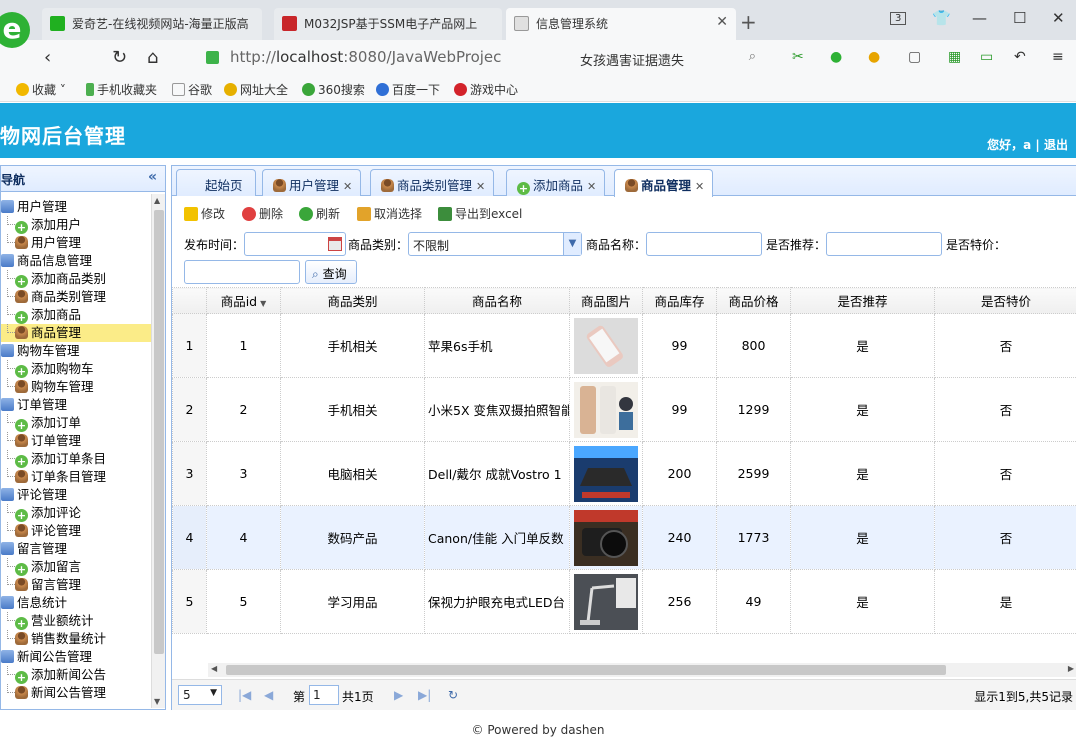 This screenshot has height=738, width=1076. I want to click on nav-group: 评论管理, so click(76, 495).